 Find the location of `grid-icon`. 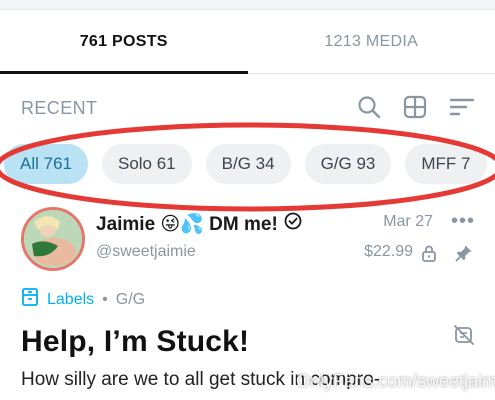

grid-icon is located at coordinates (415, 107).